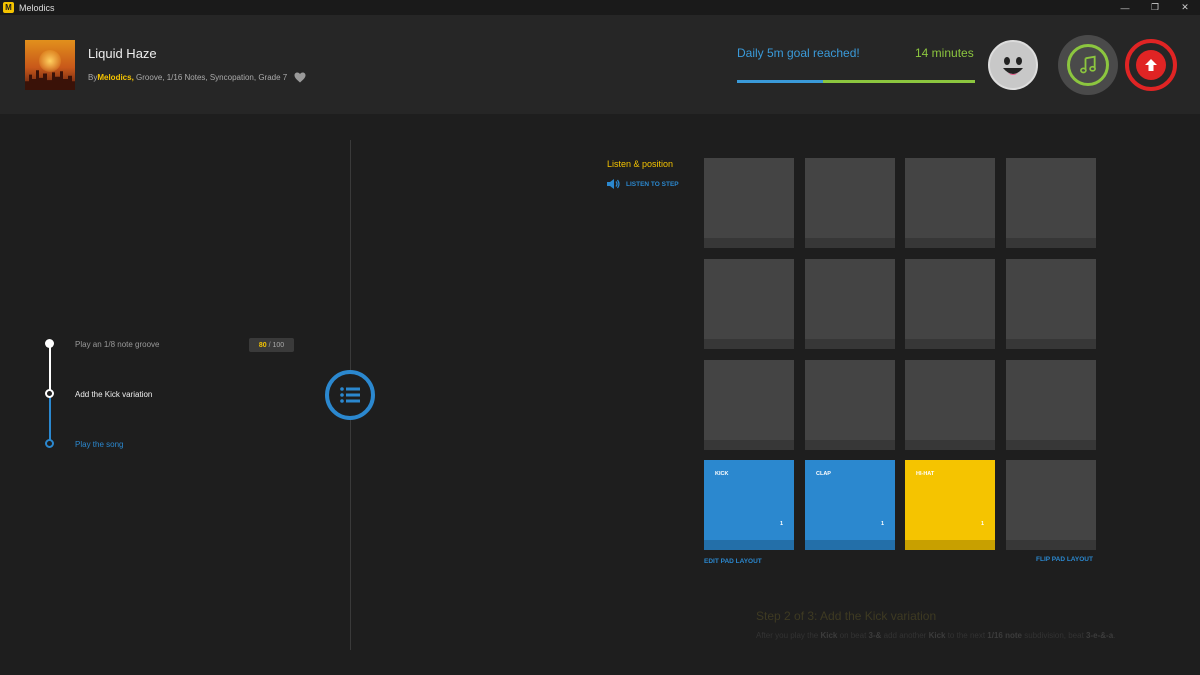 Image resolution: width=1200 pixels, height=675 pixels. Describe the element at coordinates (50, 65) in the screenshot. I see `album-cover` at that location.